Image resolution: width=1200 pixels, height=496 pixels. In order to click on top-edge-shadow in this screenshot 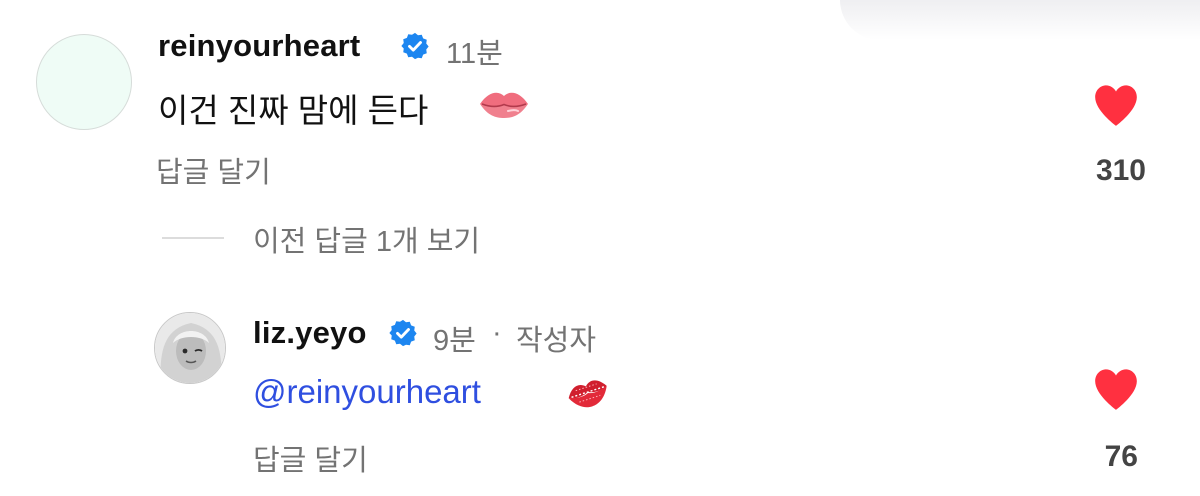, I will do `click(1020, 20)`.